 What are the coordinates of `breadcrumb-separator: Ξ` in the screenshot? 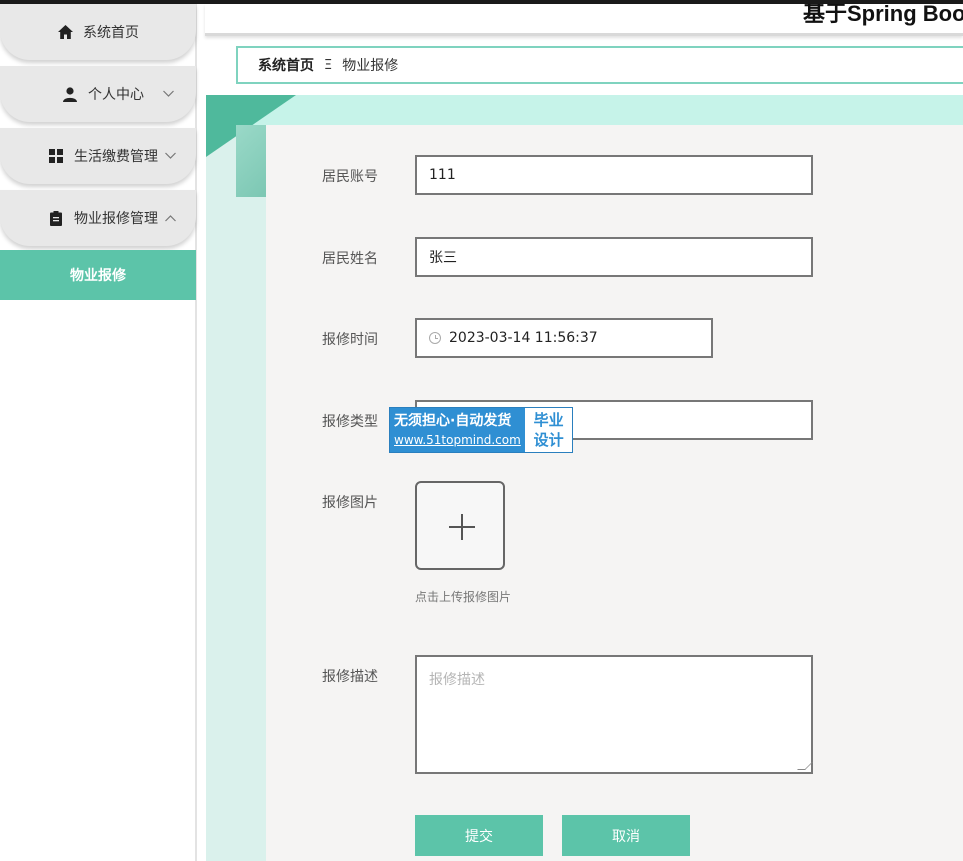 It's located at (328, 65).